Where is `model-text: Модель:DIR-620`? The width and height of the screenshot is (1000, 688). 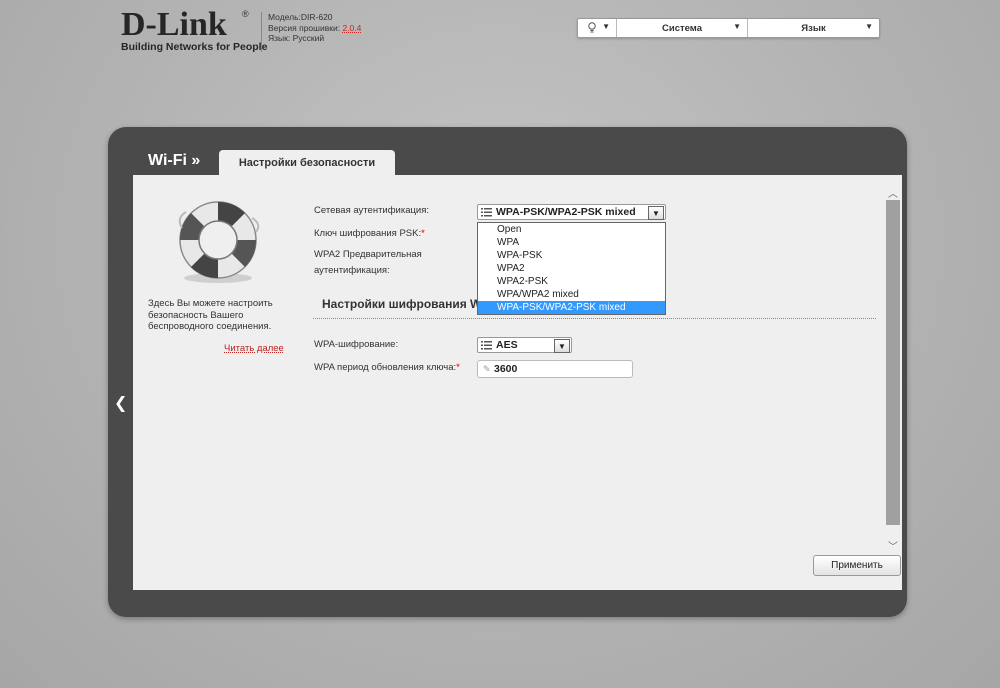 model-text: Модель:DIR-620 is located at coordinates (300, 17).